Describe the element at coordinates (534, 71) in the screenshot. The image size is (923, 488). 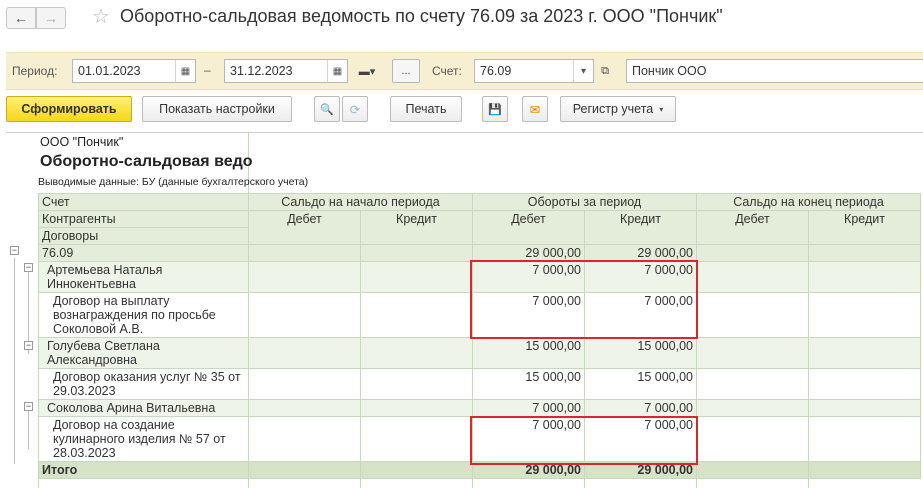
I see `account-field: 76.09 ▾` at that location.